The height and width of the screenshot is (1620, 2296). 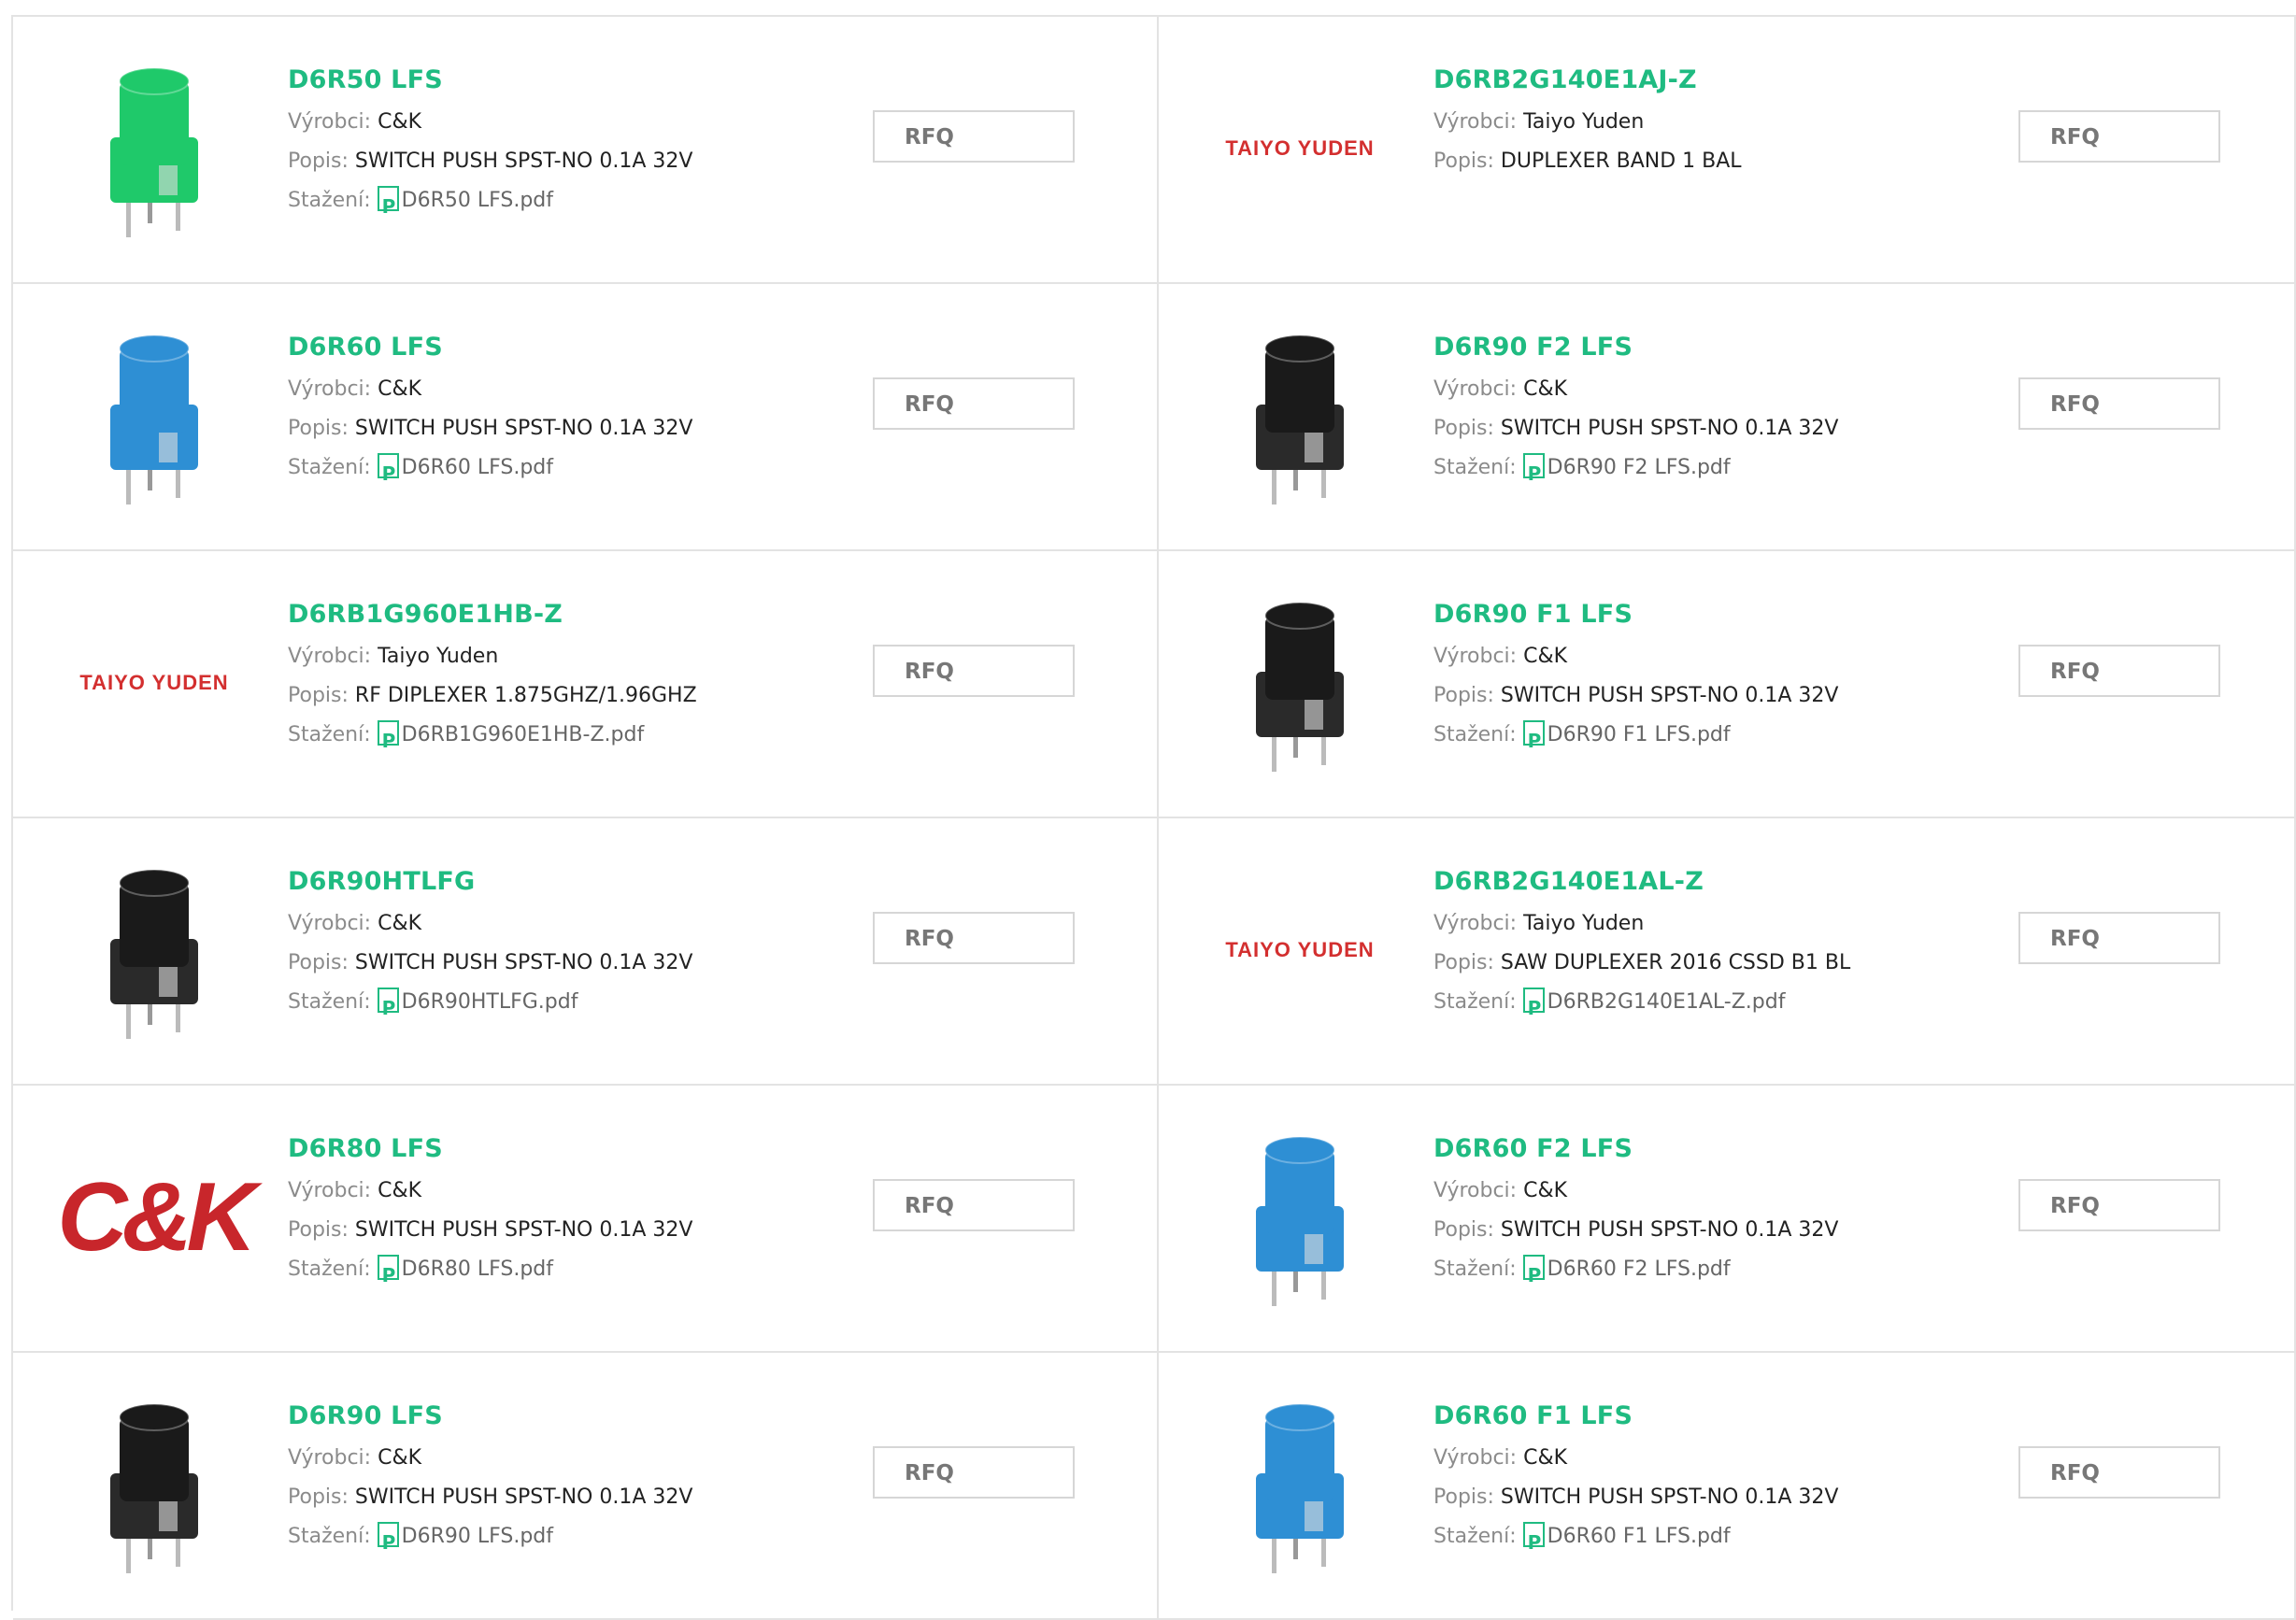 I want to click on download-link: D6R60 F2 LFS.pdf, so click(x=1639, y=1269).